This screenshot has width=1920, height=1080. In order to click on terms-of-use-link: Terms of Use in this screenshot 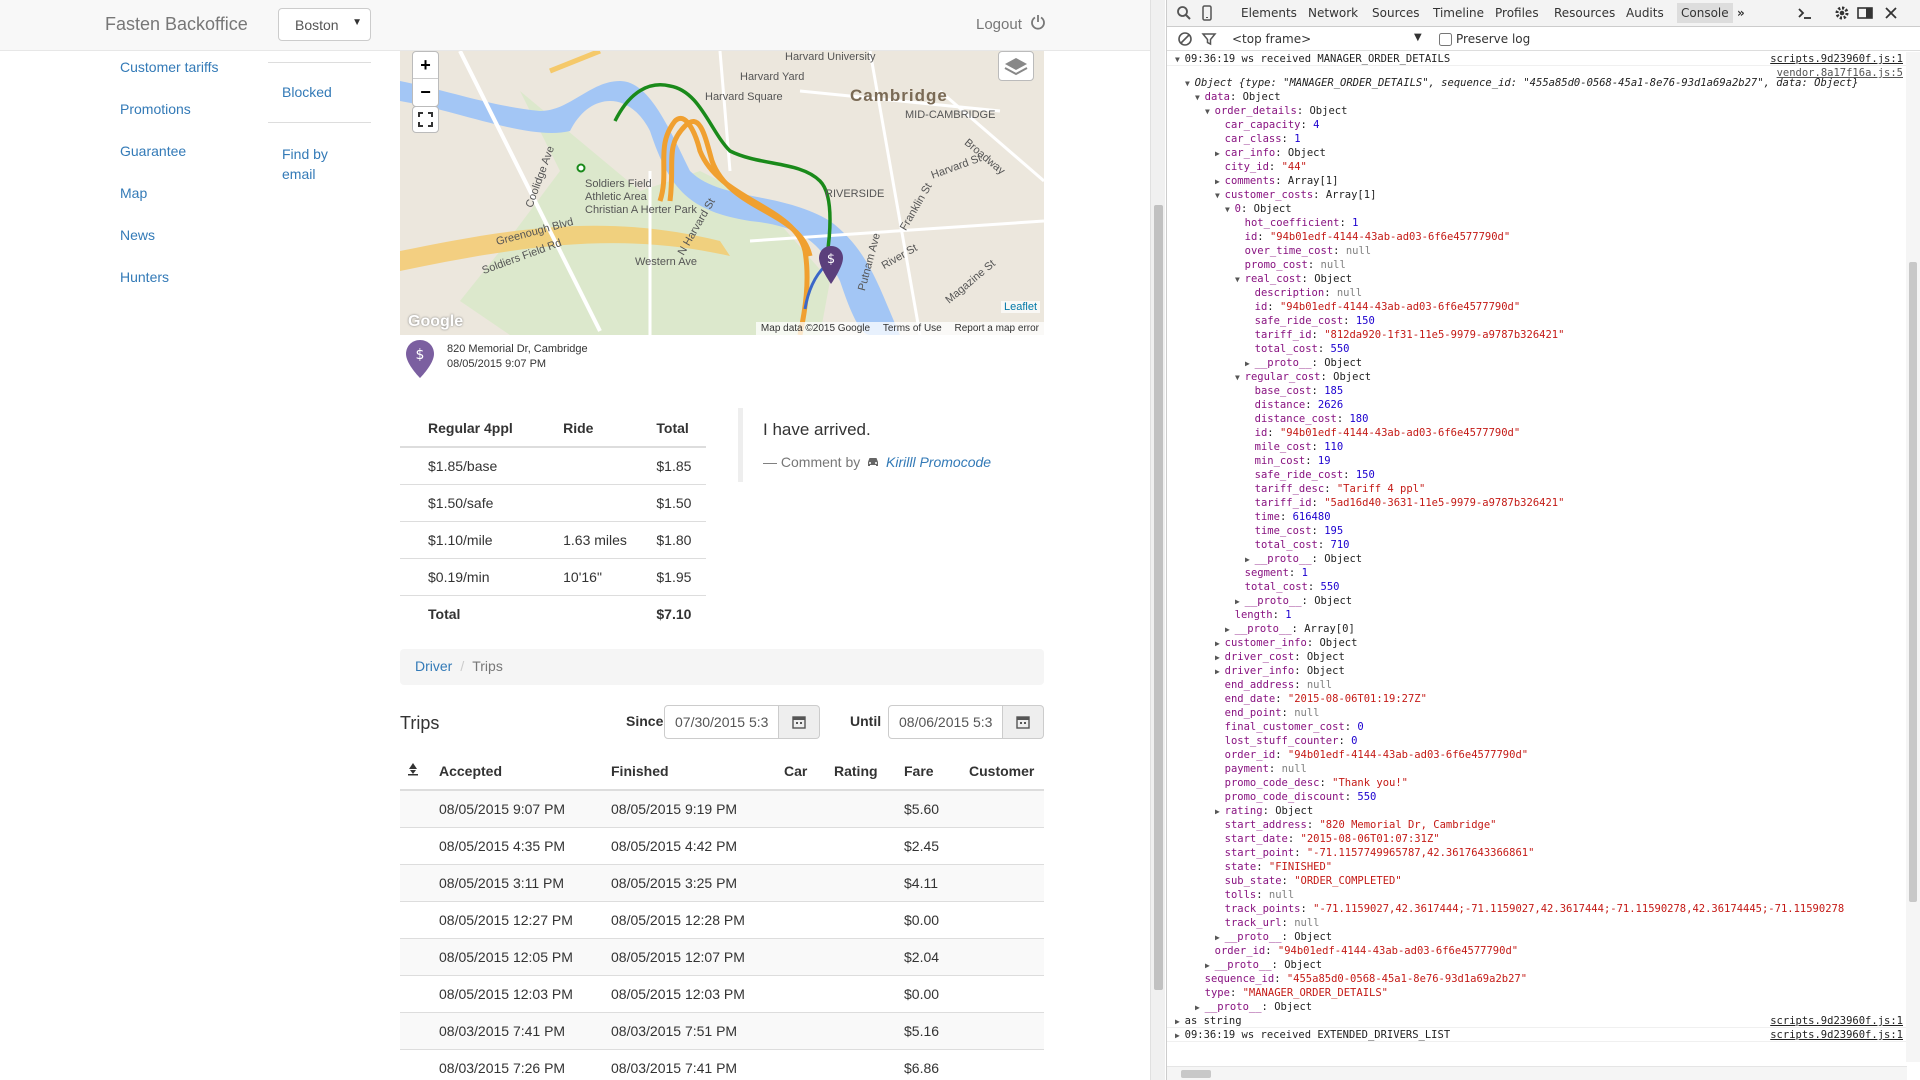, I will do `click(912, 328)`.